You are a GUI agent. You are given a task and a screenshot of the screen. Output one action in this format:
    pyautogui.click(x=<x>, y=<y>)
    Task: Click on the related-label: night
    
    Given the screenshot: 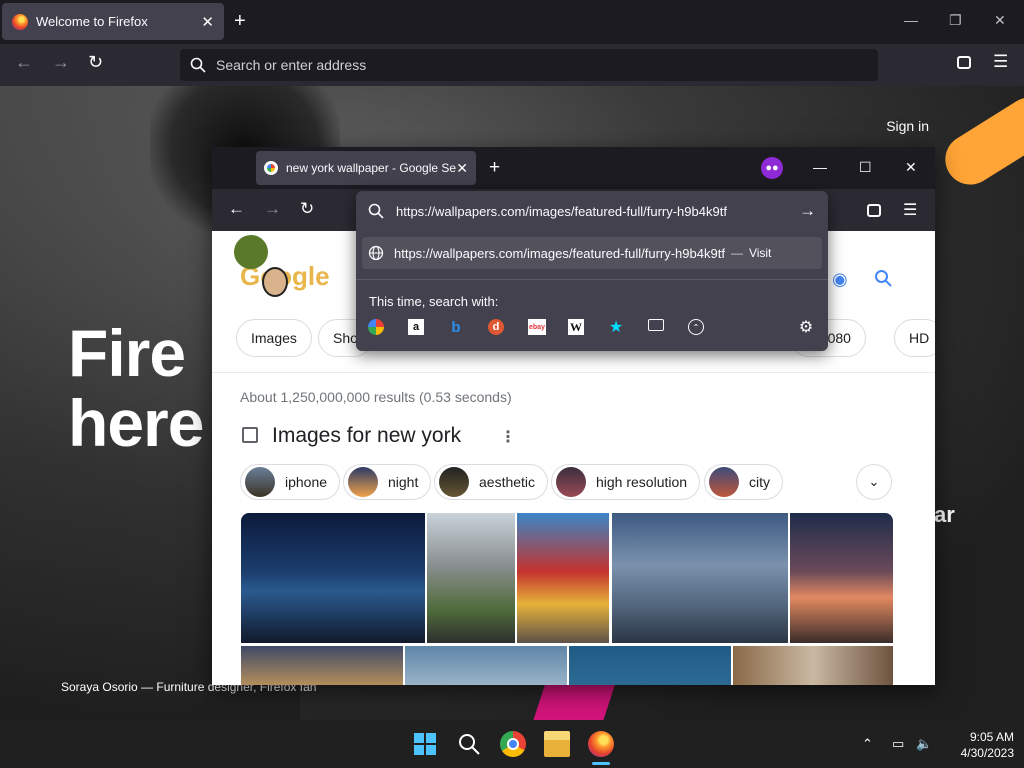 What is the action you would take?
    pyautogui.click(x=403, y=482)
    